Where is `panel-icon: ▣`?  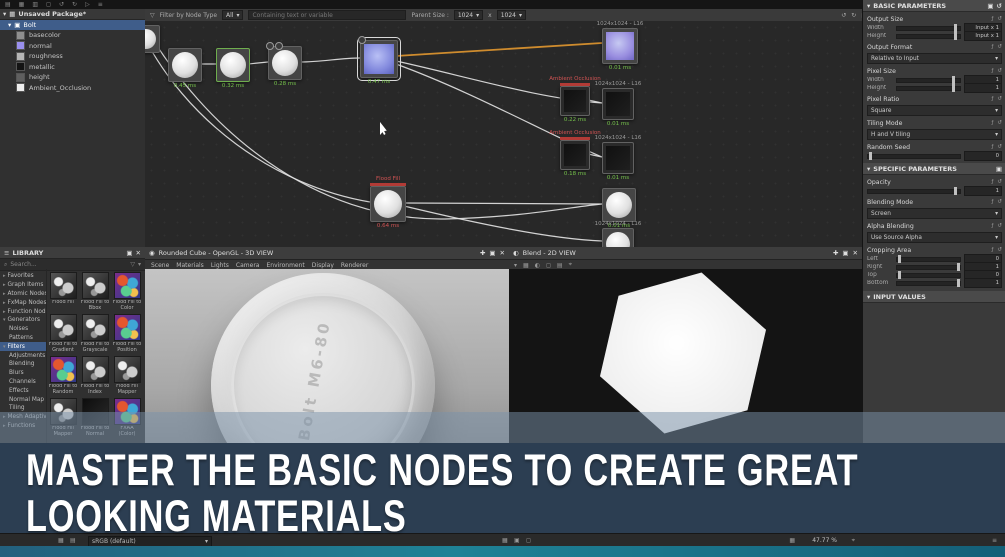
panel-icon: ▣ is located at coordinates (517, 540).